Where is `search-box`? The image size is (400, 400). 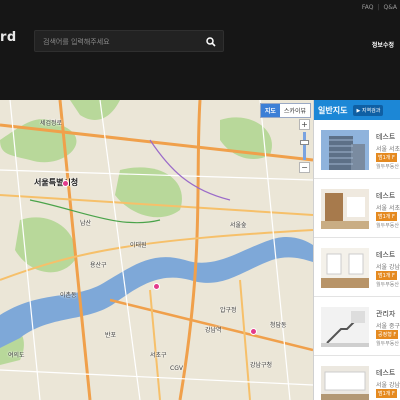 search-box is located at coordinates (129, 41).